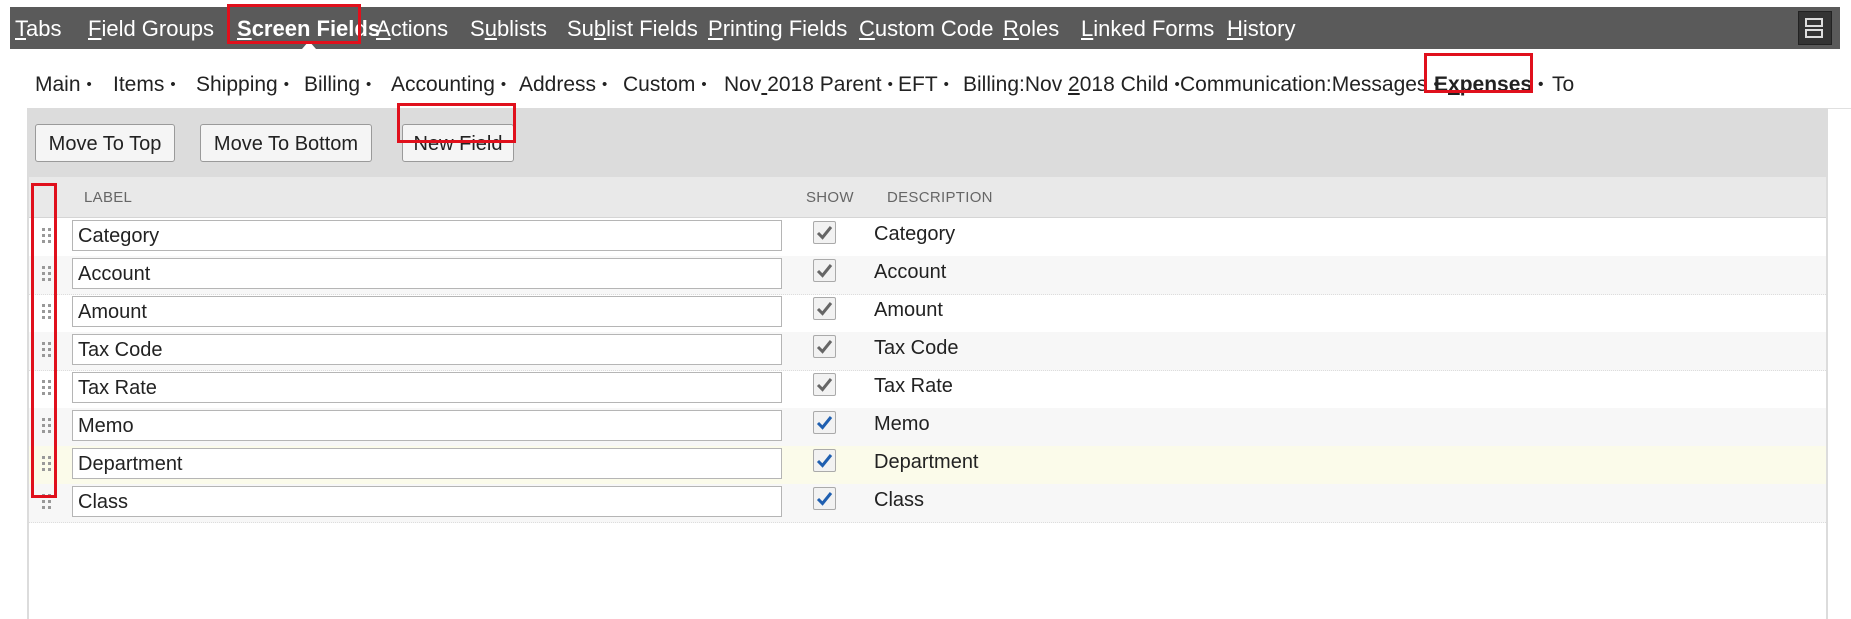 The width and height of the screenshot is (1851, 619). Describe the element at coordinates (63, 84) in the screenshot. I see `subtab-main: Main •` at that location.